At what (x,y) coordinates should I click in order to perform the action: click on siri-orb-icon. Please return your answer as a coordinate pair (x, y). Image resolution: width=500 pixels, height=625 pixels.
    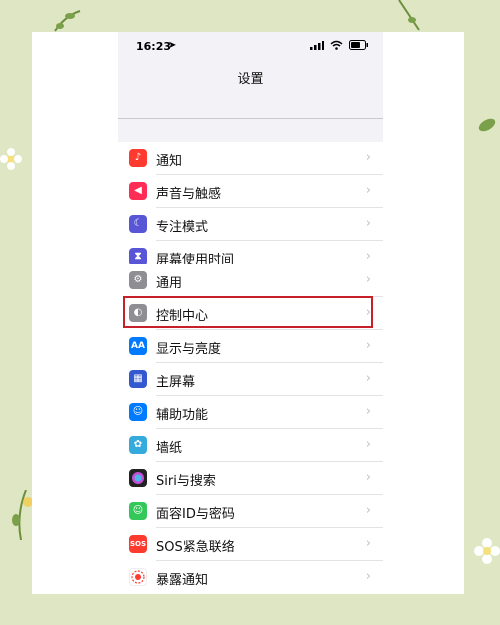
    Looking at the image, I should click on (138, 478).